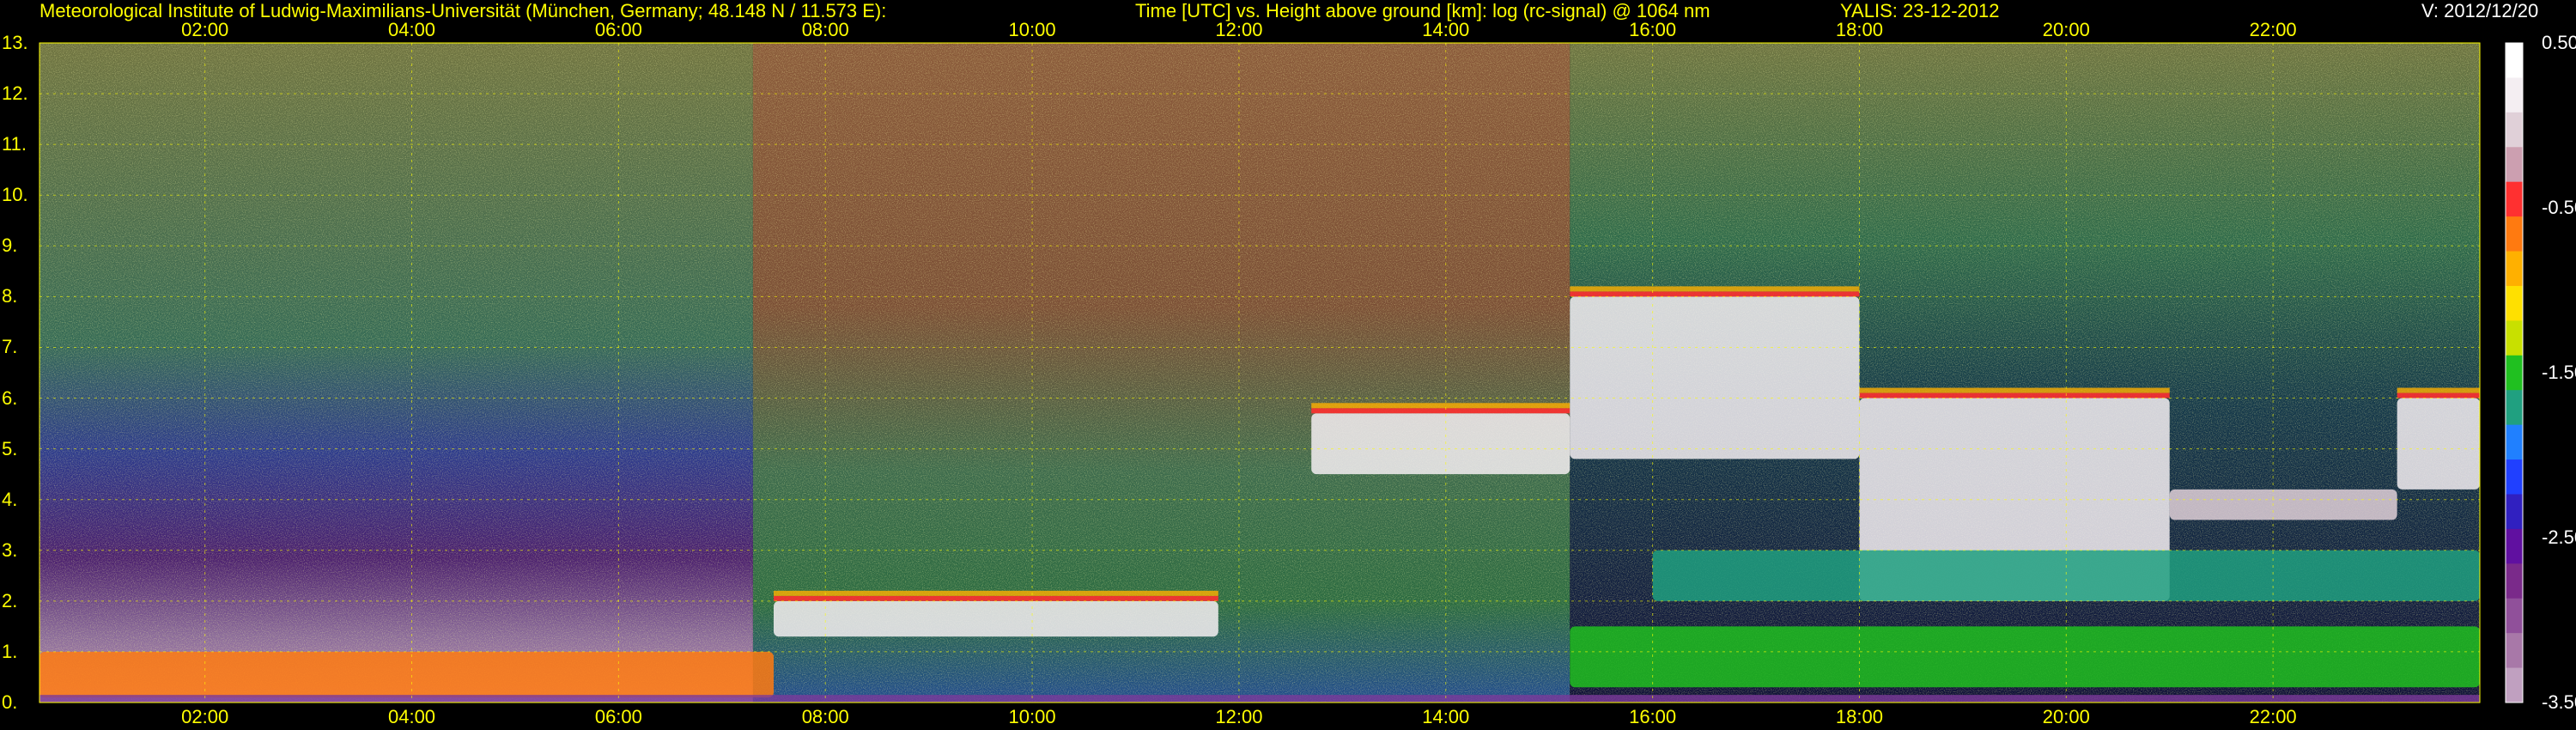  I want to click on x-tick-bottom-3: 08:00, so click(825, 716).